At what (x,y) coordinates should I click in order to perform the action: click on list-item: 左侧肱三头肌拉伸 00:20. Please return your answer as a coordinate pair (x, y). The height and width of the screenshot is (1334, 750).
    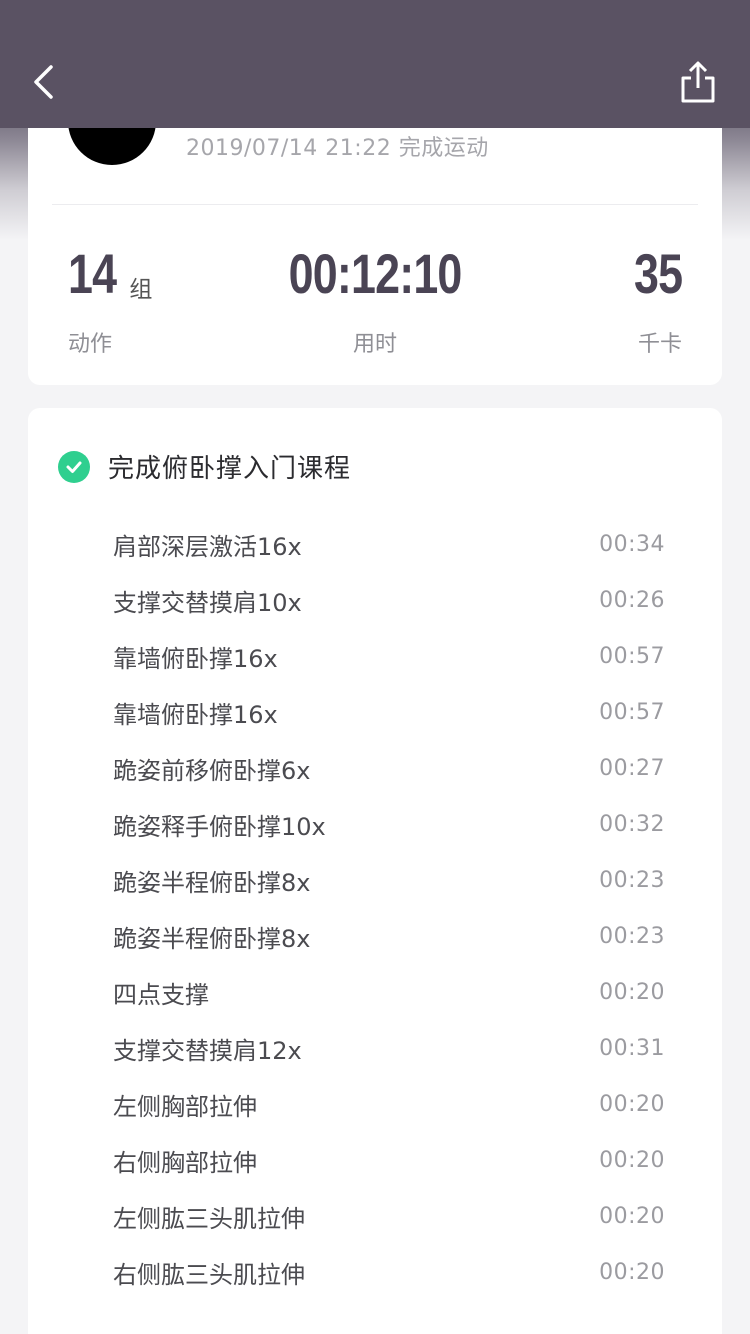
    Looking at the image, I should click on (389, 1216).